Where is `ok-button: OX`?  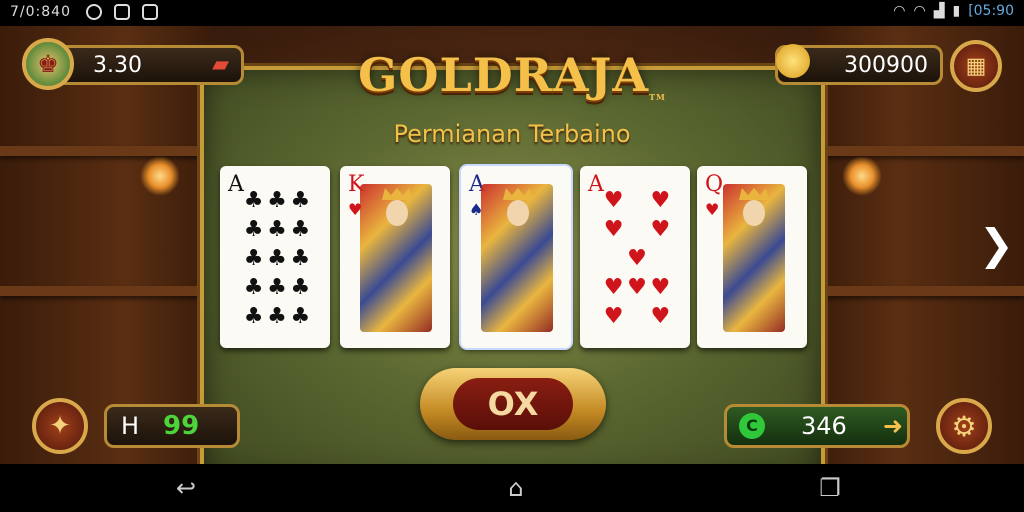 ok-button: OX is located at coordinates (513, 404).